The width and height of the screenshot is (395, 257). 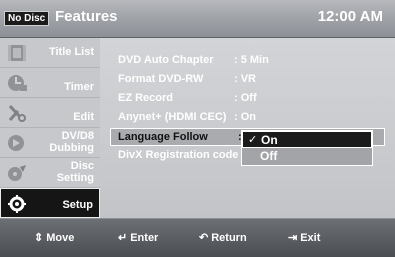 I want to click on move-label: Move, so click(x=60, y=238).